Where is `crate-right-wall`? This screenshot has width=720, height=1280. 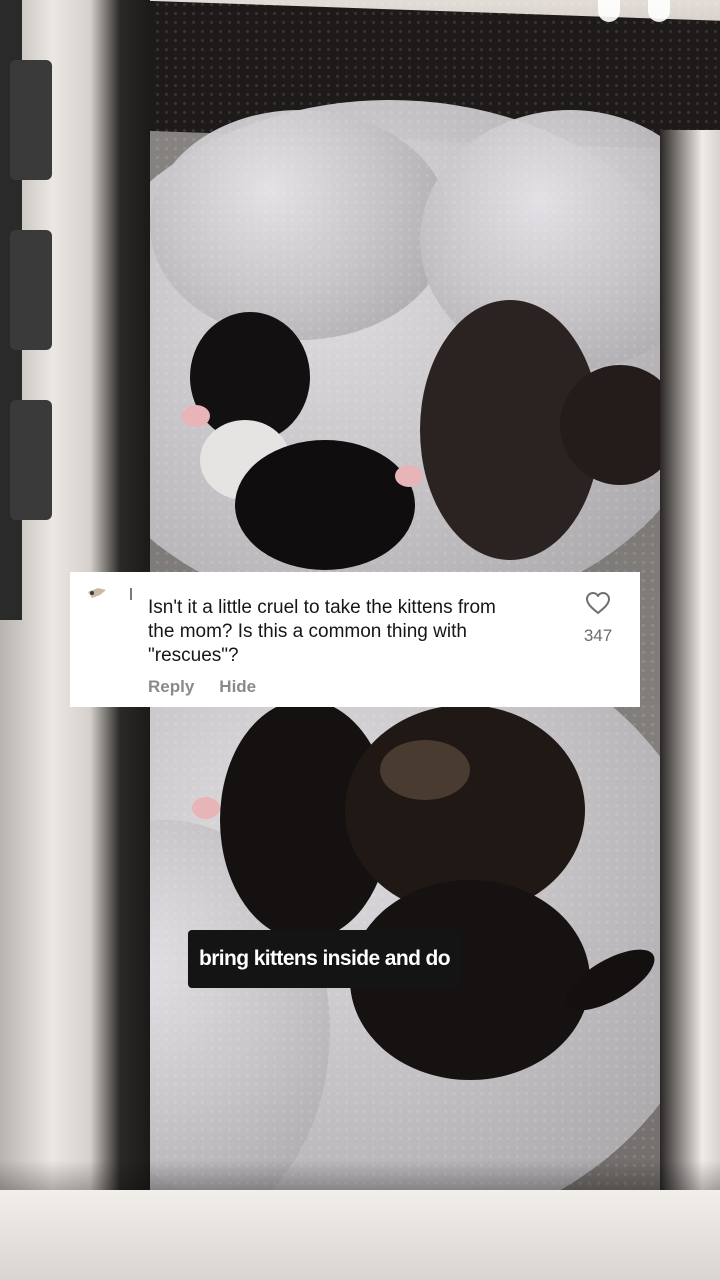
crate-right-wall is located at coordinates (690, 705).